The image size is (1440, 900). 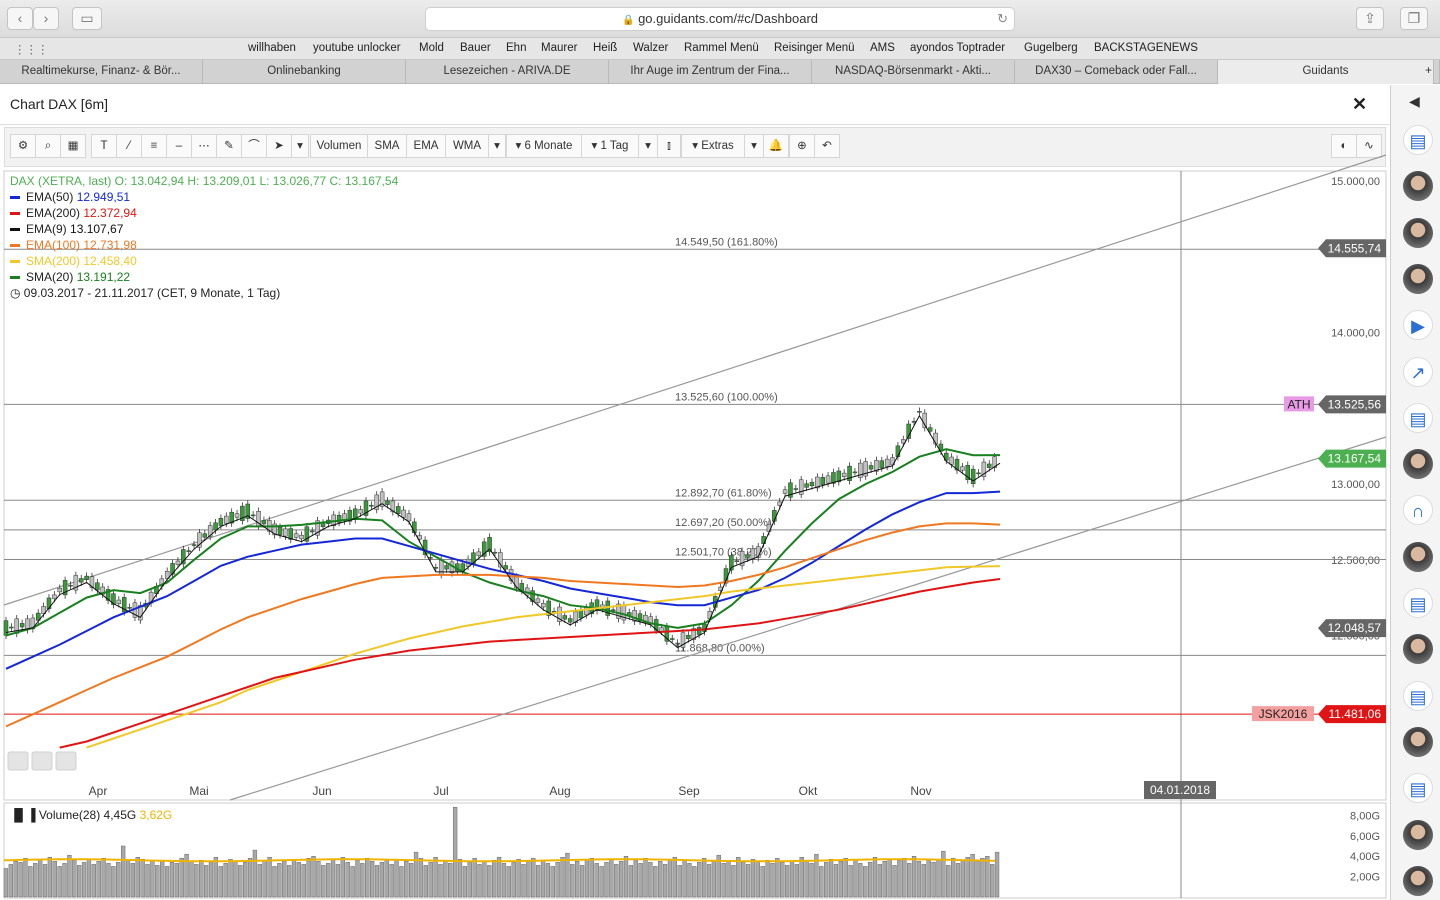 I want to click on sidebar-board-icon-6: ▤, so click(x=1418, y=417).